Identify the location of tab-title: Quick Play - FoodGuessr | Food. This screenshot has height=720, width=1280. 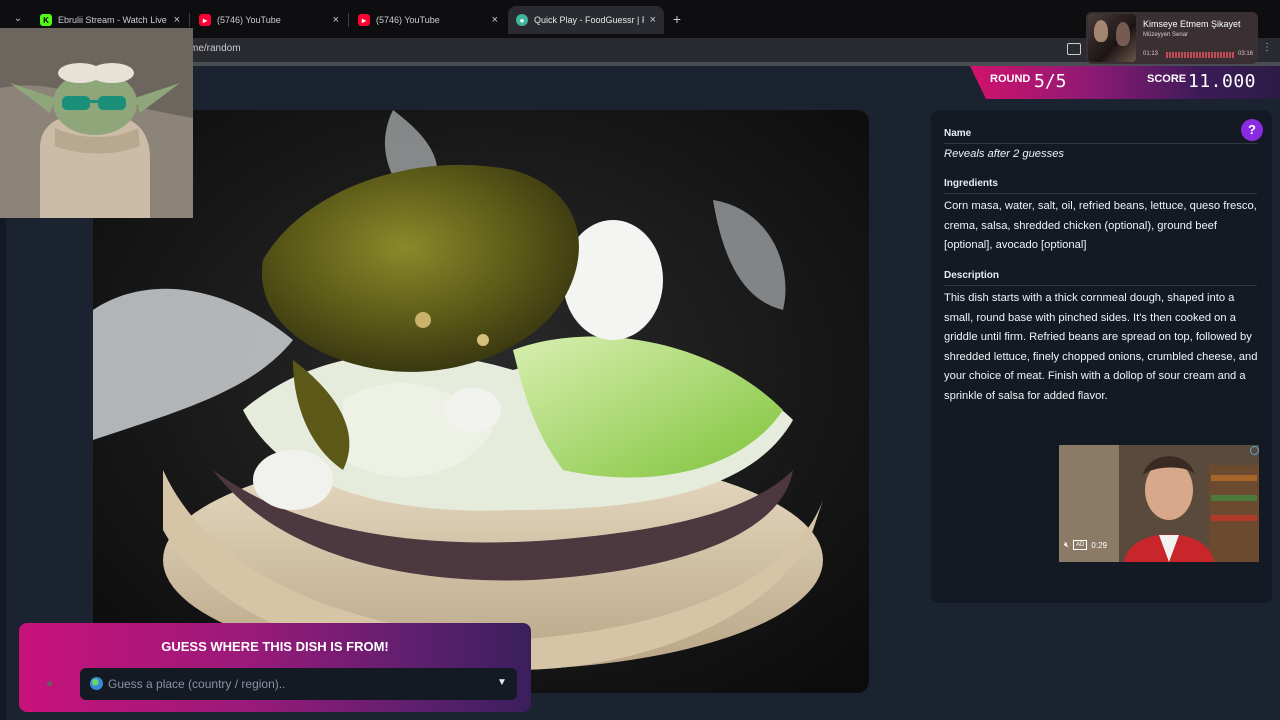
(589, 20).